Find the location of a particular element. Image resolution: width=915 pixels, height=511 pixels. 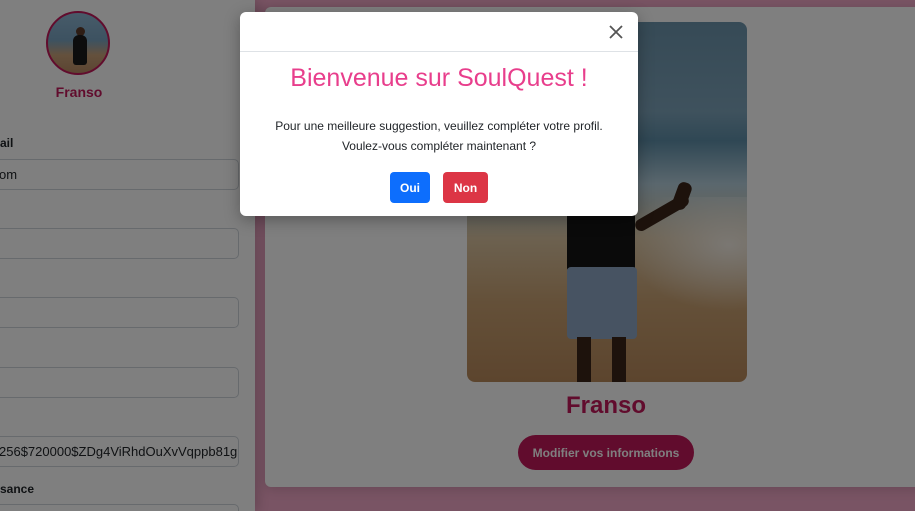

close-icon is located at coordinates (616, 32).